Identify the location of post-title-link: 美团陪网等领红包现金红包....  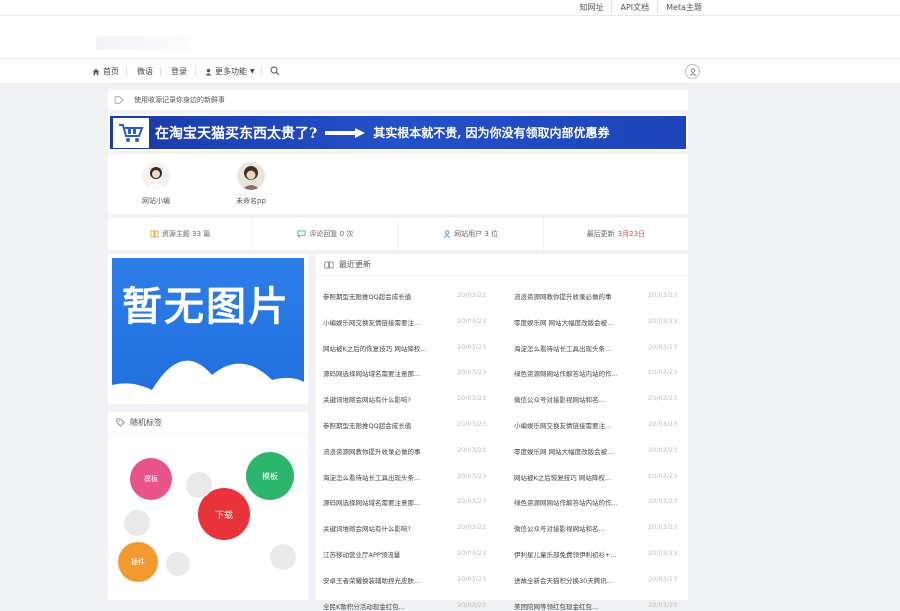
(556, 606).